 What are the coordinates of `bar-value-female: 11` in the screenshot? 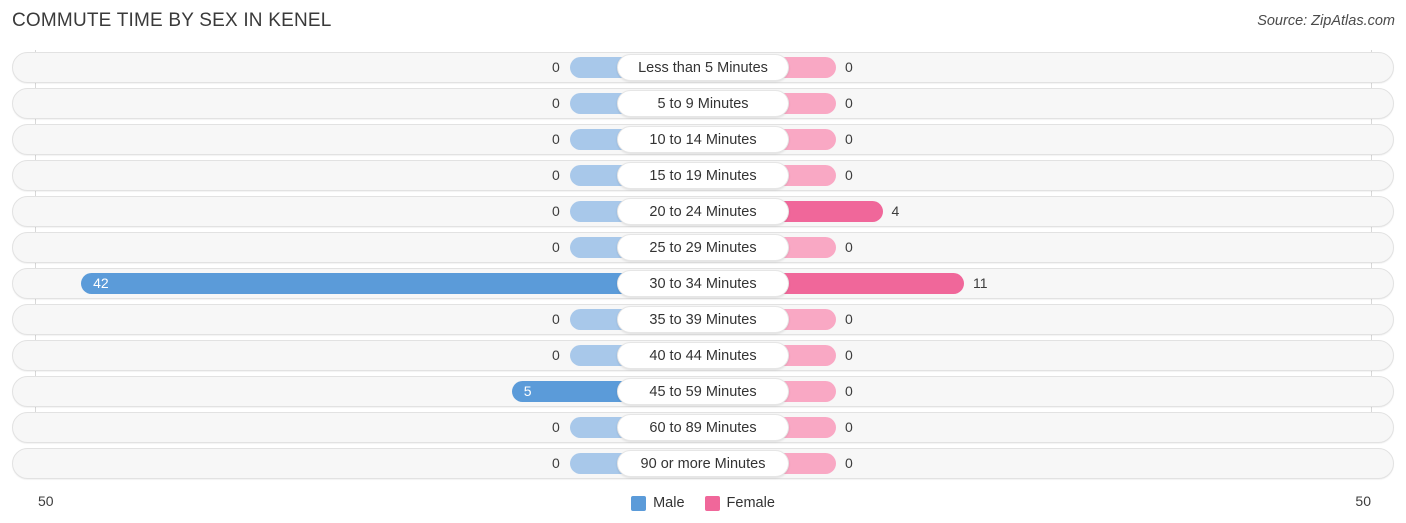 It's located at (980, 283).